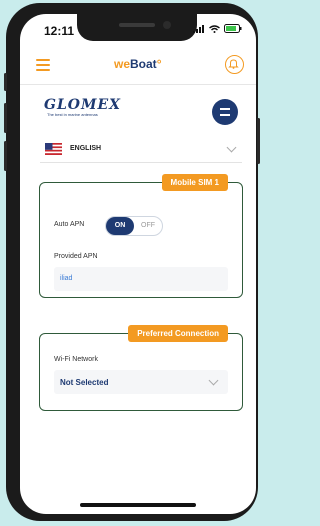 The height and width of the screenshot is (526, 320). I want to click on signal-icon, so click(198, 28).